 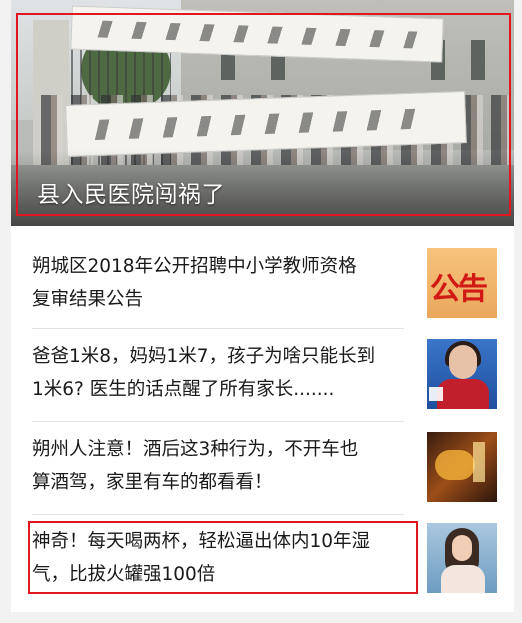 I want to click on woman-thumbnail, so click(x=462, y=558).